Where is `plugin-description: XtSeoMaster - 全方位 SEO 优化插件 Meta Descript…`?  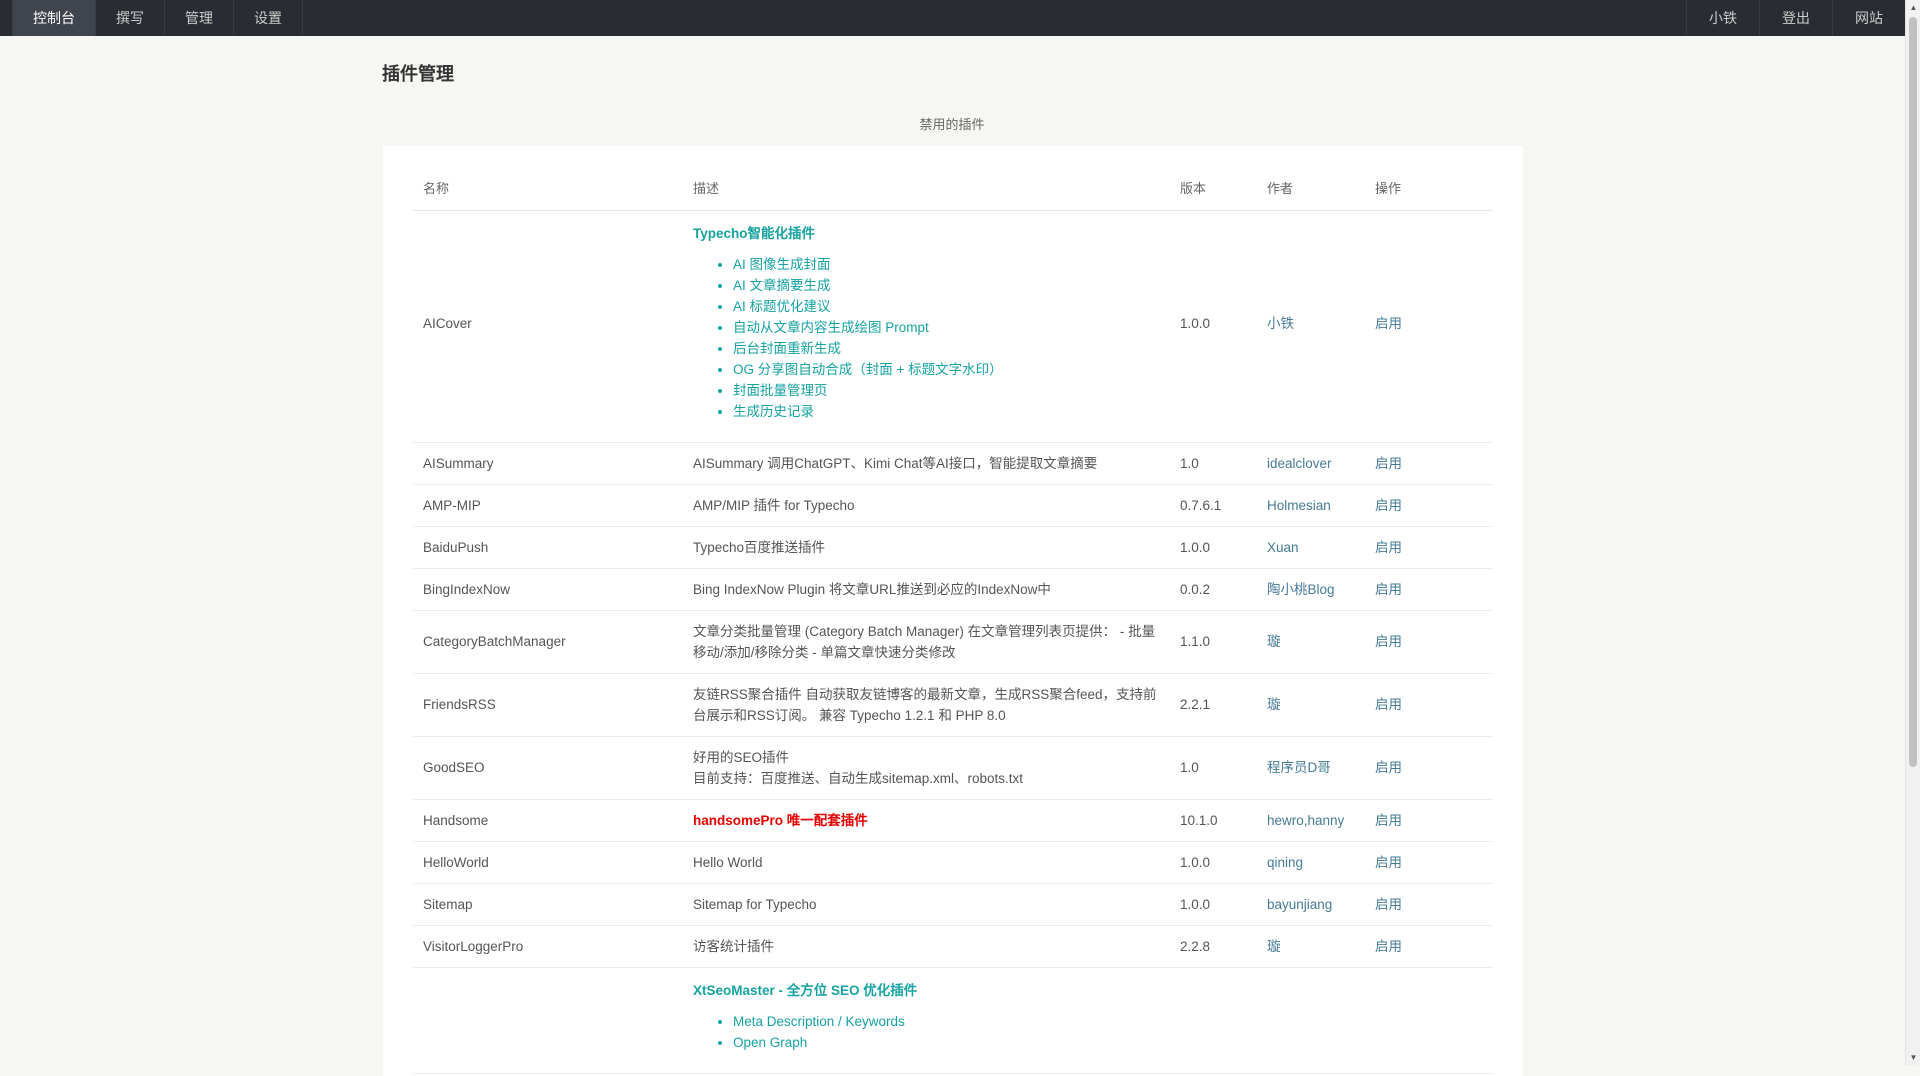
plugin-description: XtSeoMaster - 全方位 SEO 优化插件 Meta Descript… is located at coordinates (926, 1020).